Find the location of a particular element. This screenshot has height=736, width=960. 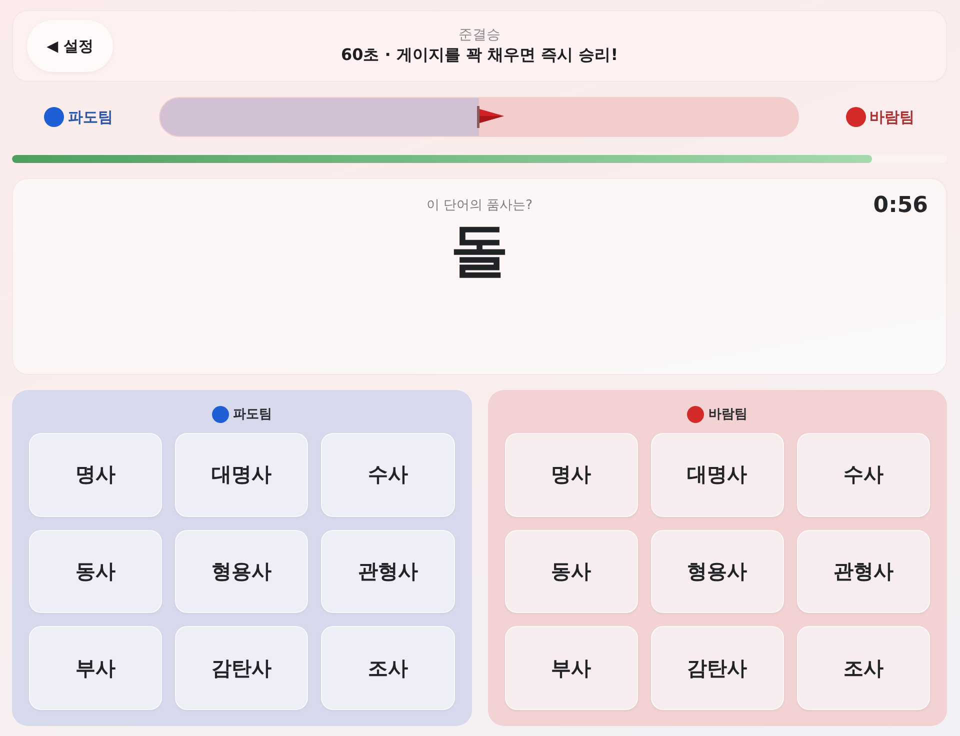

round-label: 준결승 is located at coordinates (480, 35).